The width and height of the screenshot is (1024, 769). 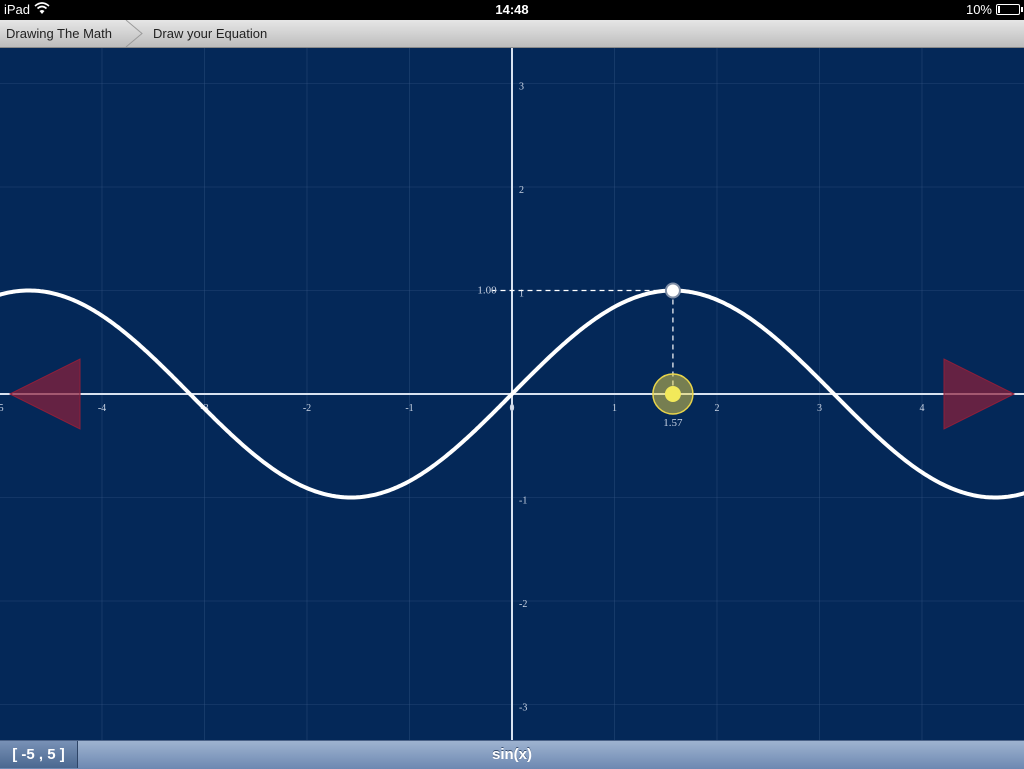 I want to click on slider-handle-dot, so click(x=672, y=394).